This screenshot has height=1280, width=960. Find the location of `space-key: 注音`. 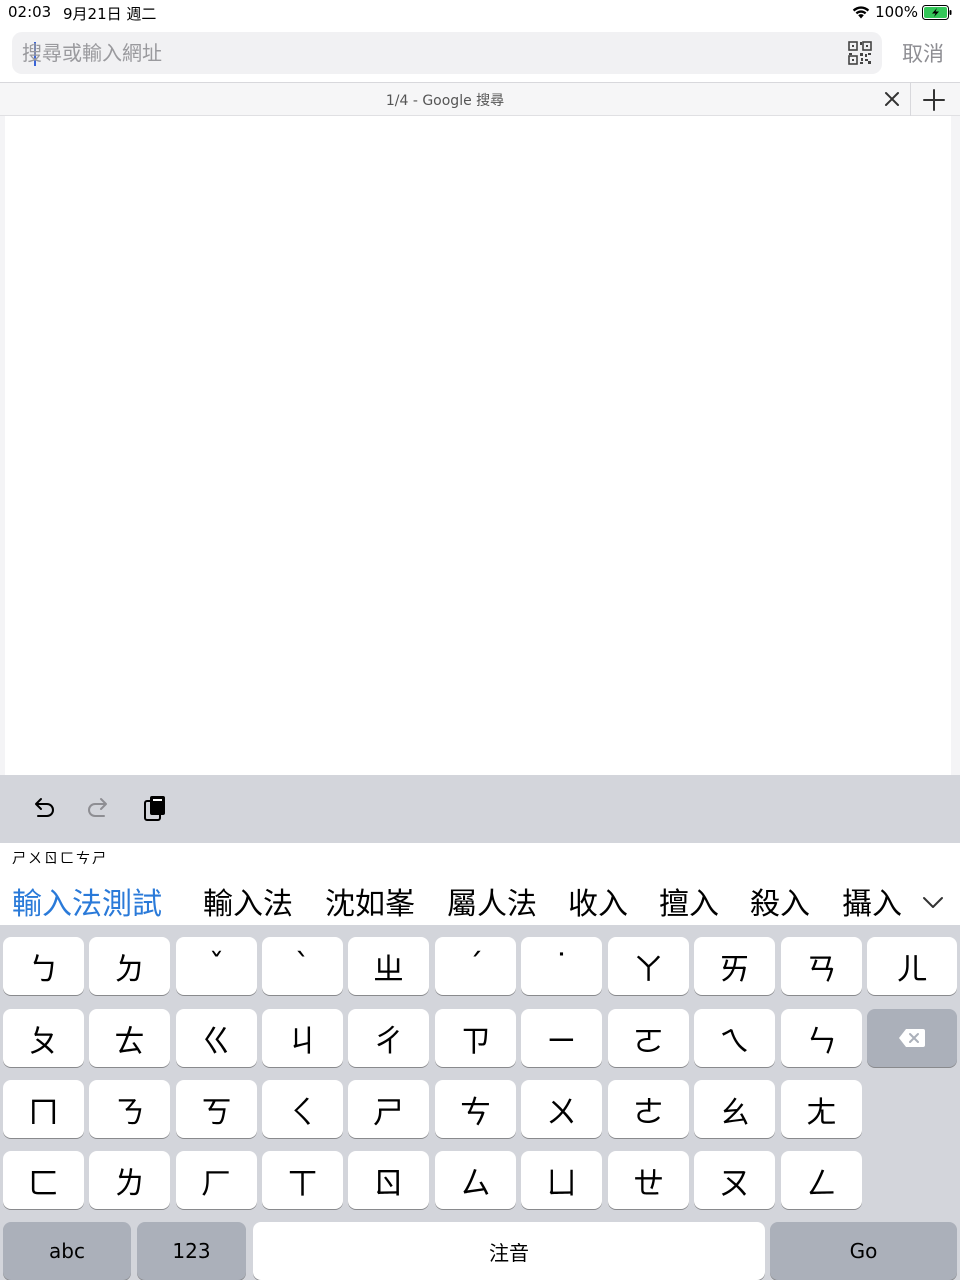

space-key: 注音 is located at coordinates (509, 1251).